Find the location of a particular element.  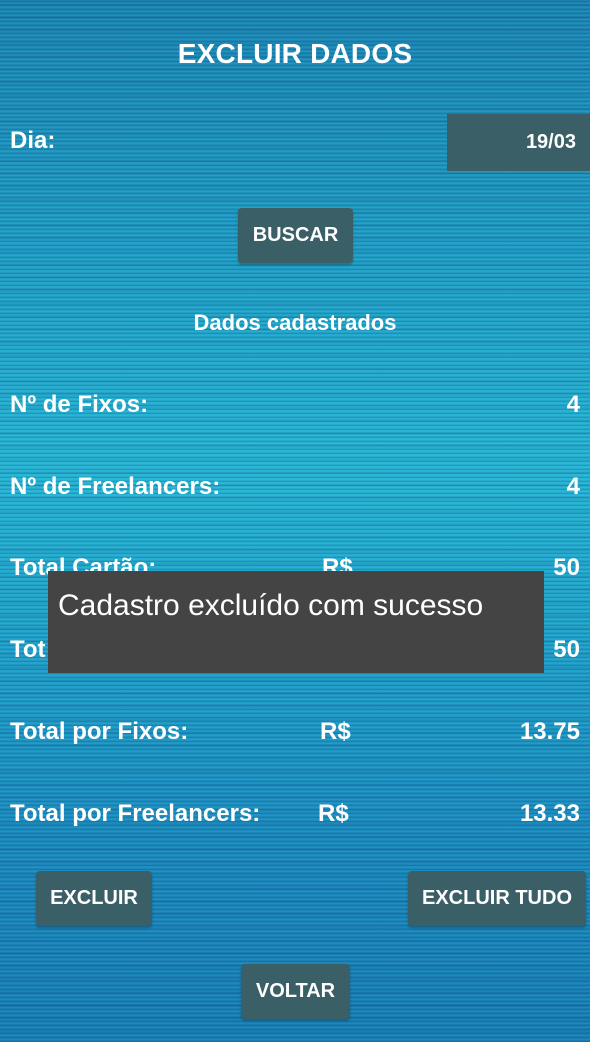

fixos-label: Nº de Fixos: is located at coordinates (79, 404).